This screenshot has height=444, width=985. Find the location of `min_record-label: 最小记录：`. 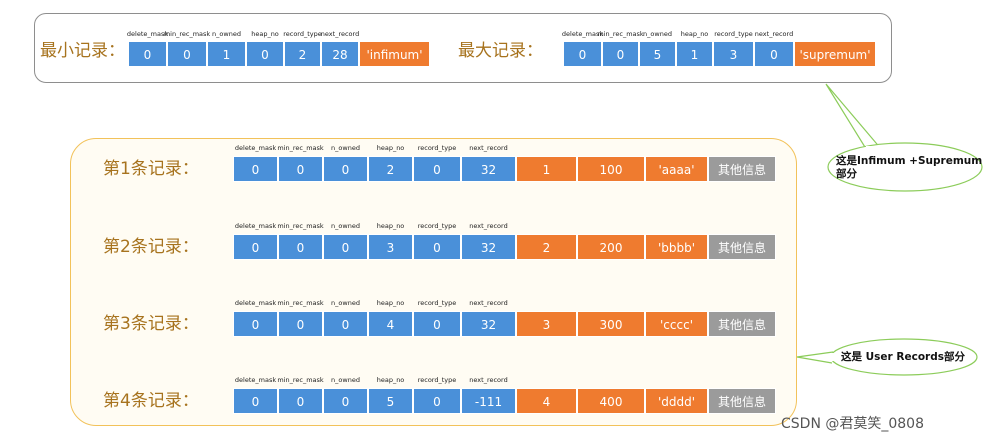

min_record-label: 最小记录： is located at coordinates (82, 51).